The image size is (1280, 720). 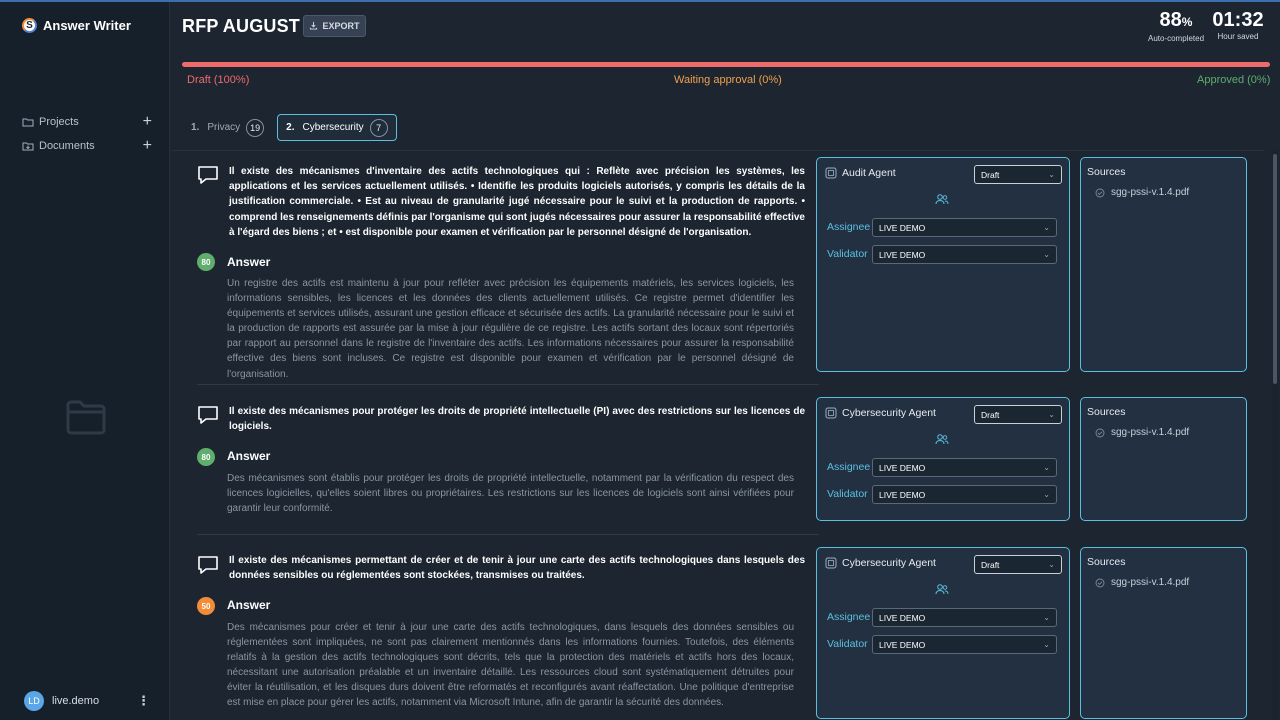 What do you see at coordinates (313, 26) in the screenshot?
I see `download-icon` at bounding box center [313, 26].